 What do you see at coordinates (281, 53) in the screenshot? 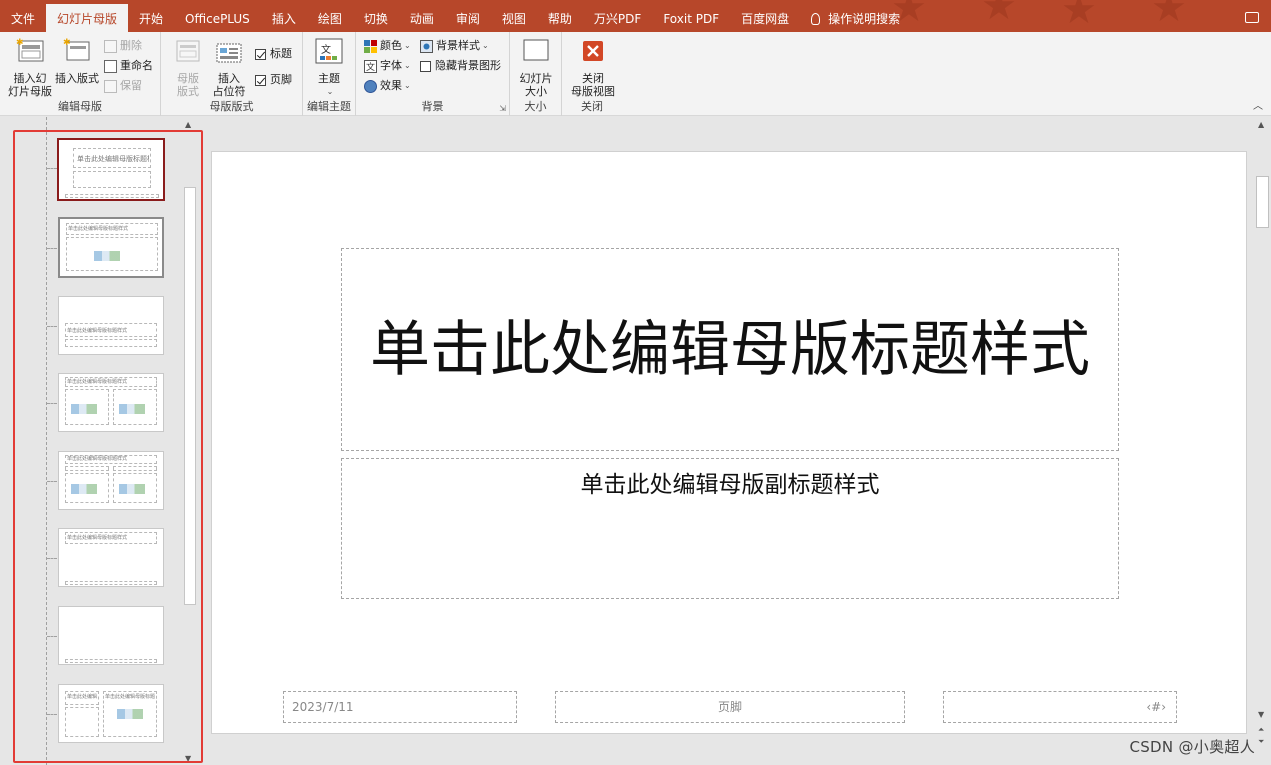
I see `title-checkbox-label: 标题` at bounding box center [281, 53].